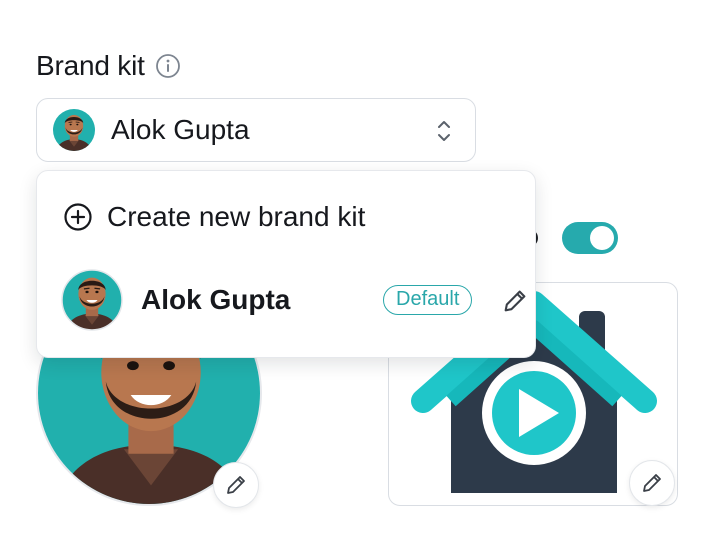 This screenshot has height=558, width=726. What do you see at coordinates (256, 130) in the screenshot?
I see `brand-kit-select: Alok Gupta` at bounding box center [256, 130].